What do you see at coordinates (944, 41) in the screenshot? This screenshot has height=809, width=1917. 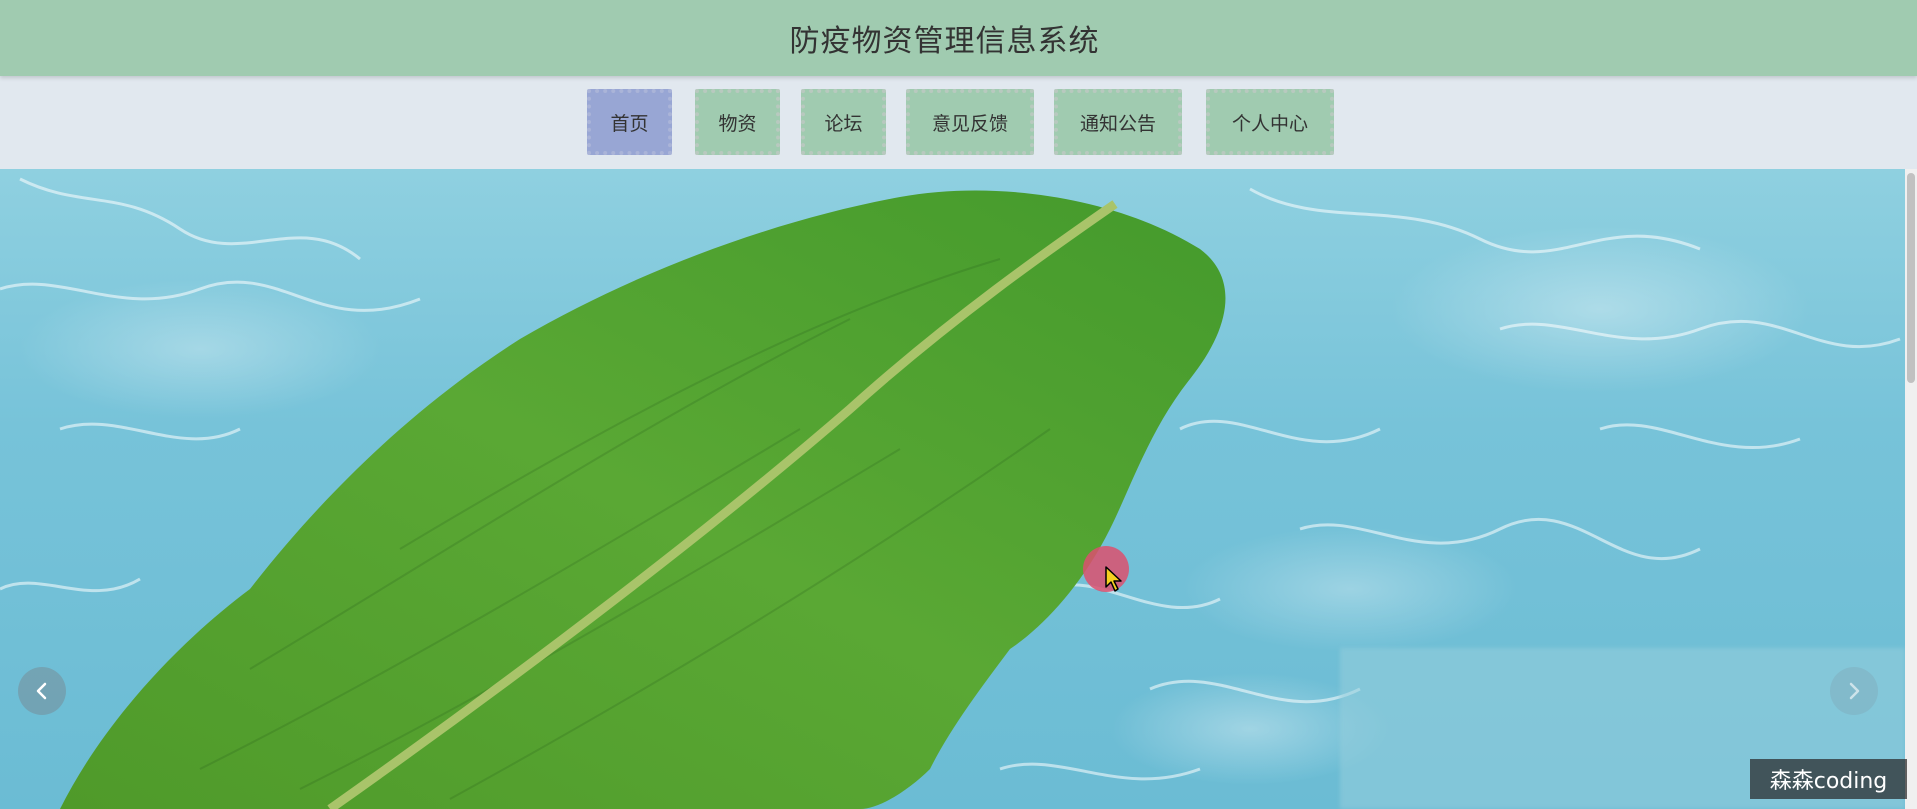 I see `page-title: 防疫物资管理信息系统` at bounding box center [944, 41].